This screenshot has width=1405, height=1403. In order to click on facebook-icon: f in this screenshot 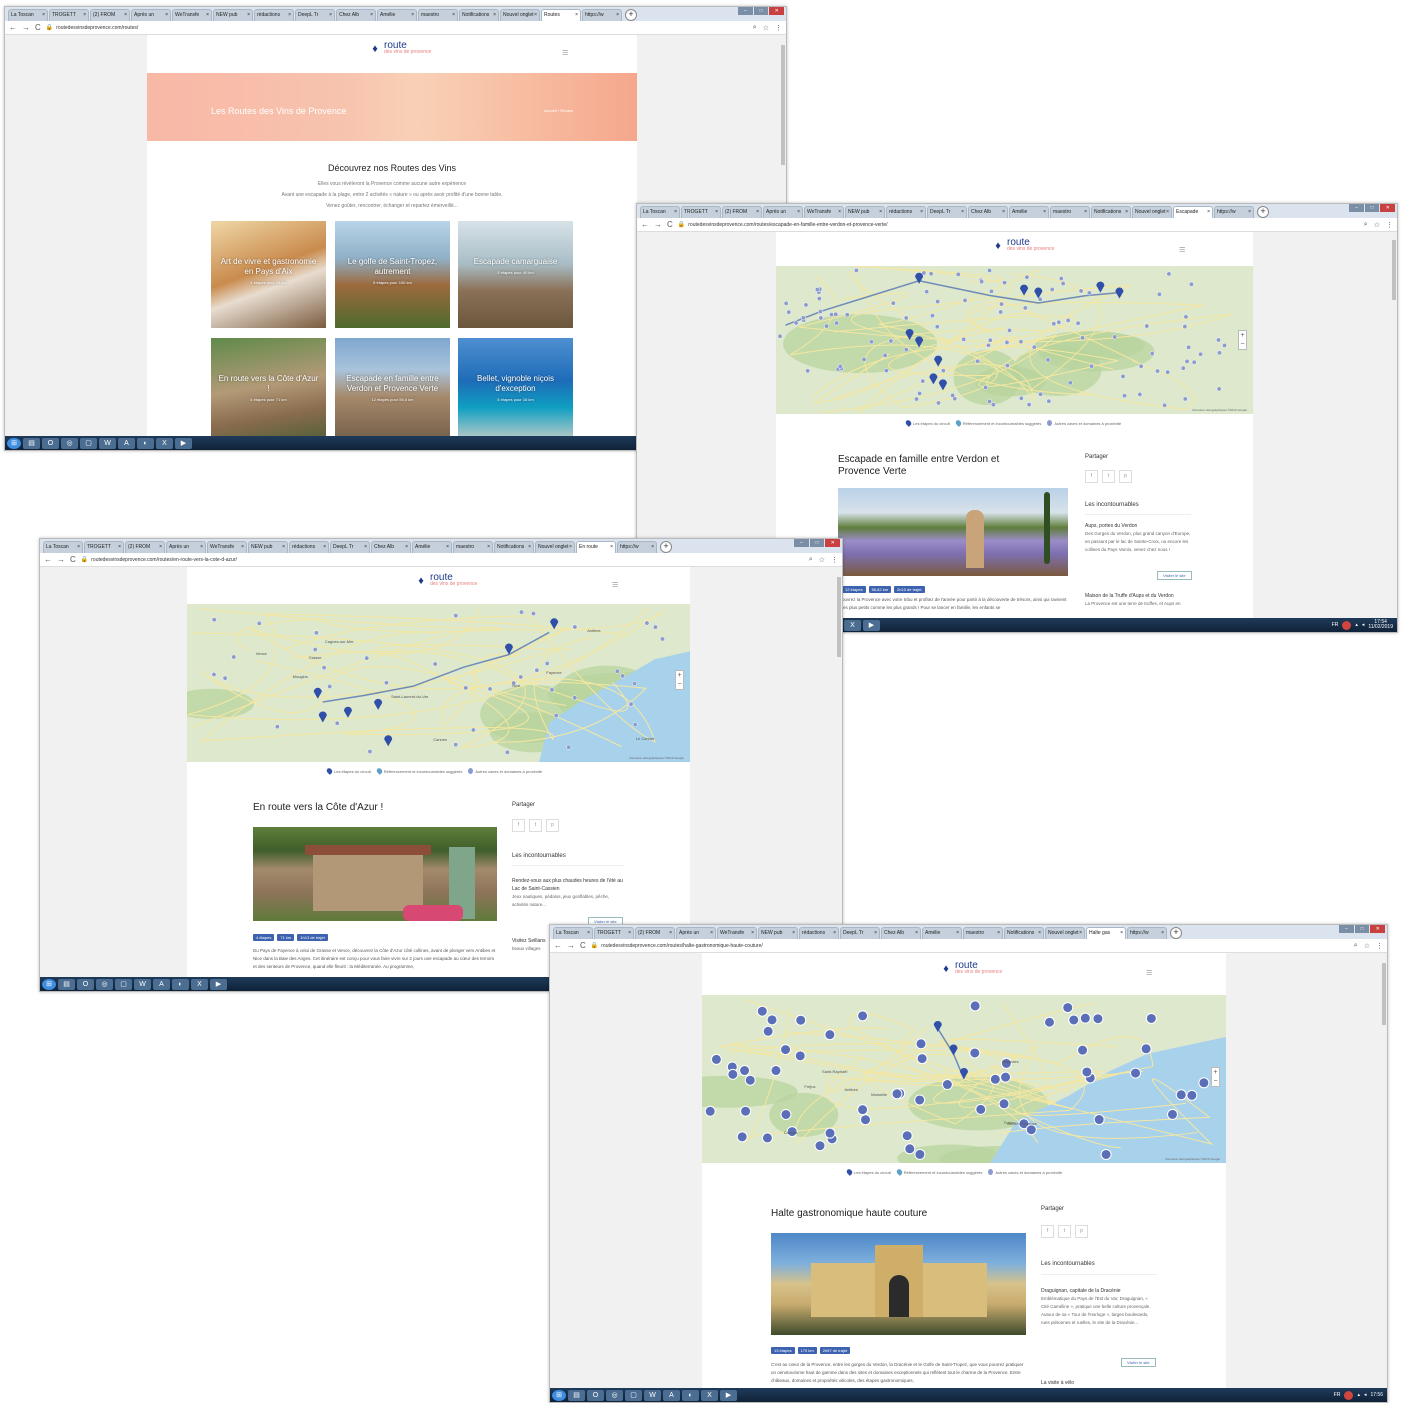, I will do `click(1091, 476)`.